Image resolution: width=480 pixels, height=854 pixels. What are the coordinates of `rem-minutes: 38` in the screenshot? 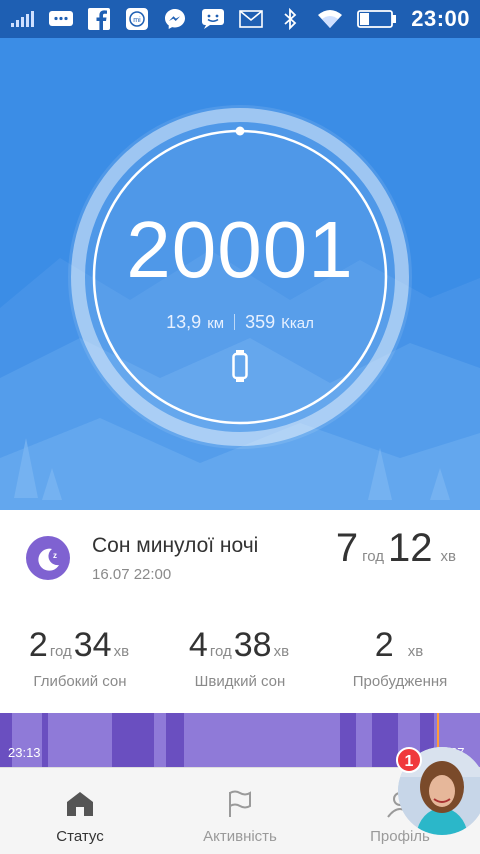 It's located at (252, 645).